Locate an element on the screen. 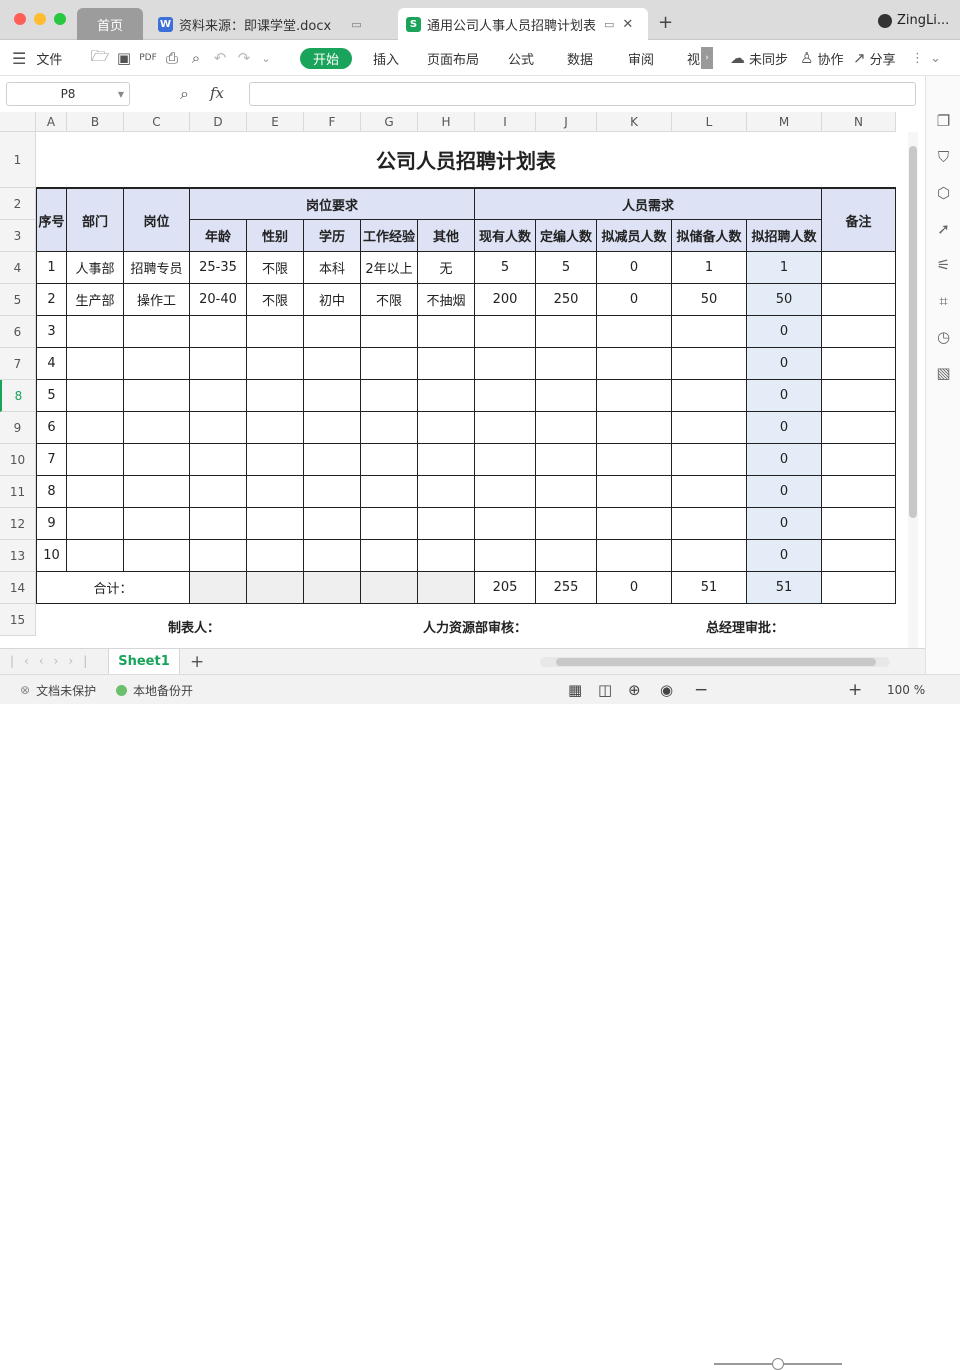  subheader-1: 性别 is located at coordinates (275, 236).